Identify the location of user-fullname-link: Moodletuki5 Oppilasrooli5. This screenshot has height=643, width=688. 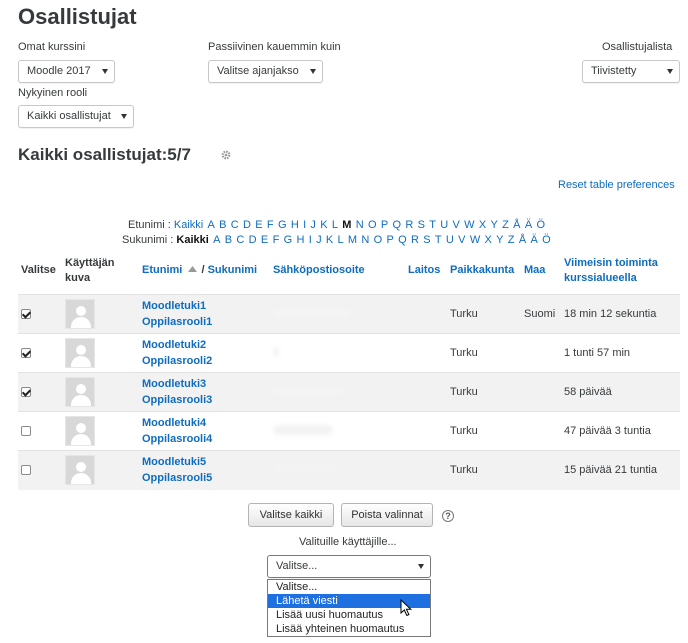
(204, 470).